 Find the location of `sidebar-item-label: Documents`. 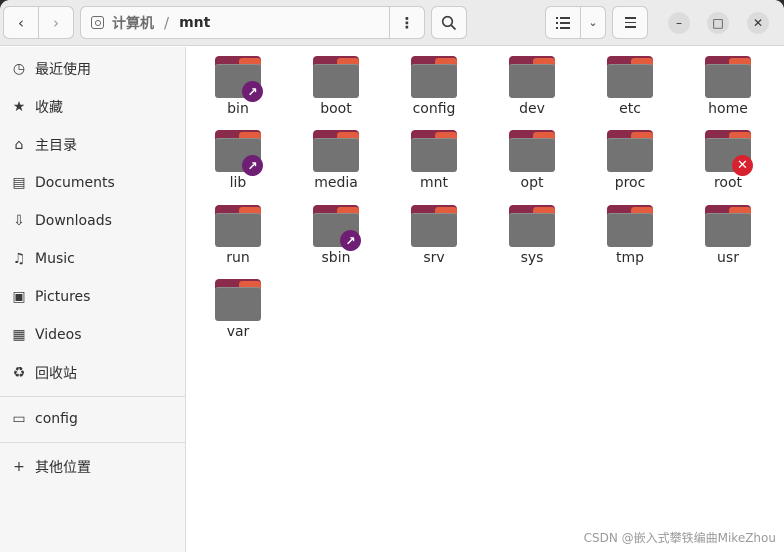

sidebar-item-label: Documents is located at coordinates (75, 183).